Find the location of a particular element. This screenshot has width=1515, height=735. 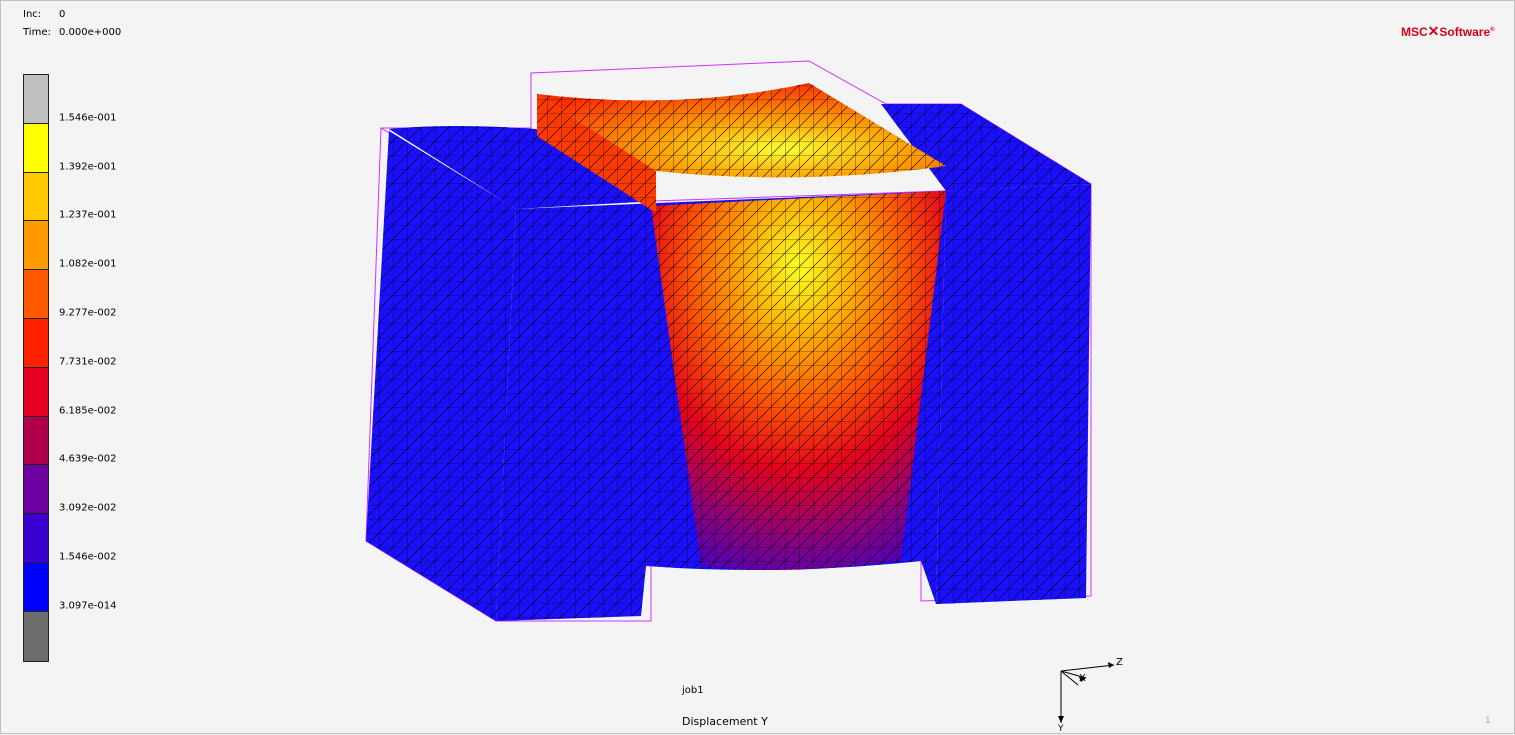

axis-y-label: Y is located at coordinates (1060, 728).